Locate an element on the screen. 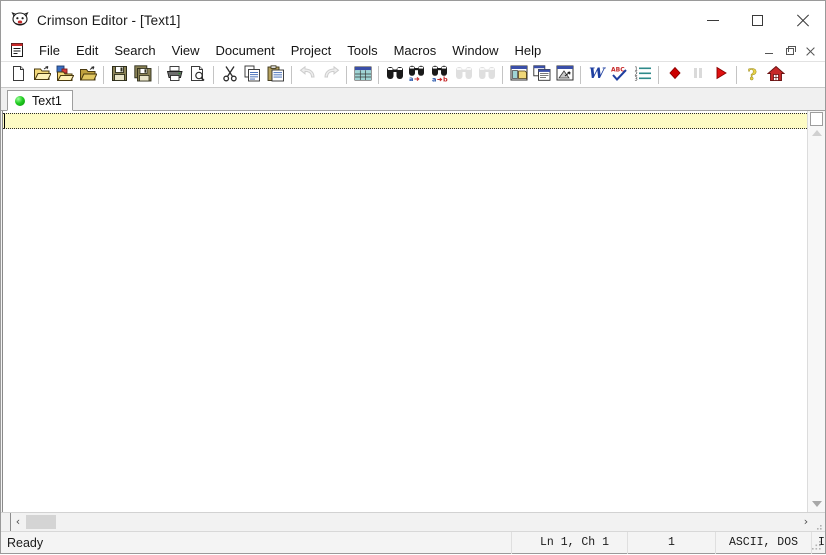 The image size is (826, 555). copy-button is located at coordinates (252, 75).